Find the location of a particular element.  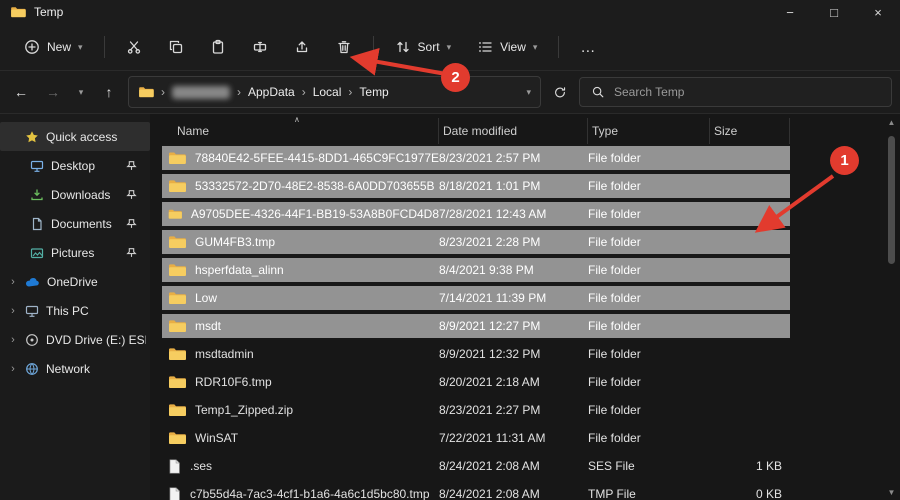

view-button: View ▾ is located at coordinates (507, 47).